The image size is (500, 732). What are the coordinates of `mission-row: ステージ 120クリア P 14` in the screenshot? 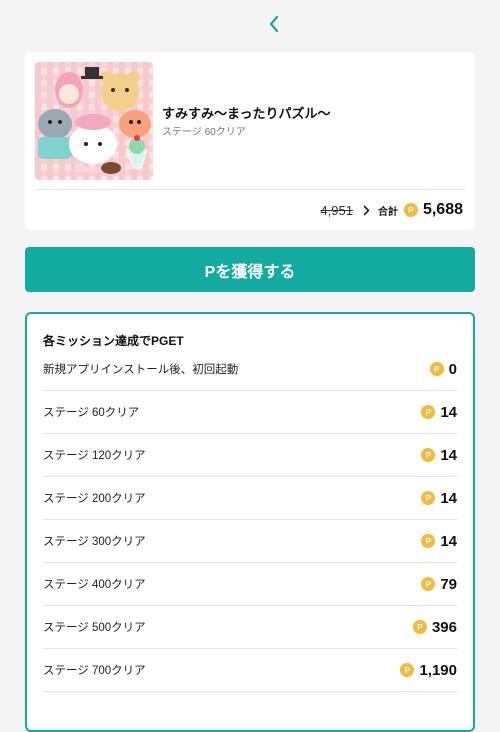 It's located at (250, 455).